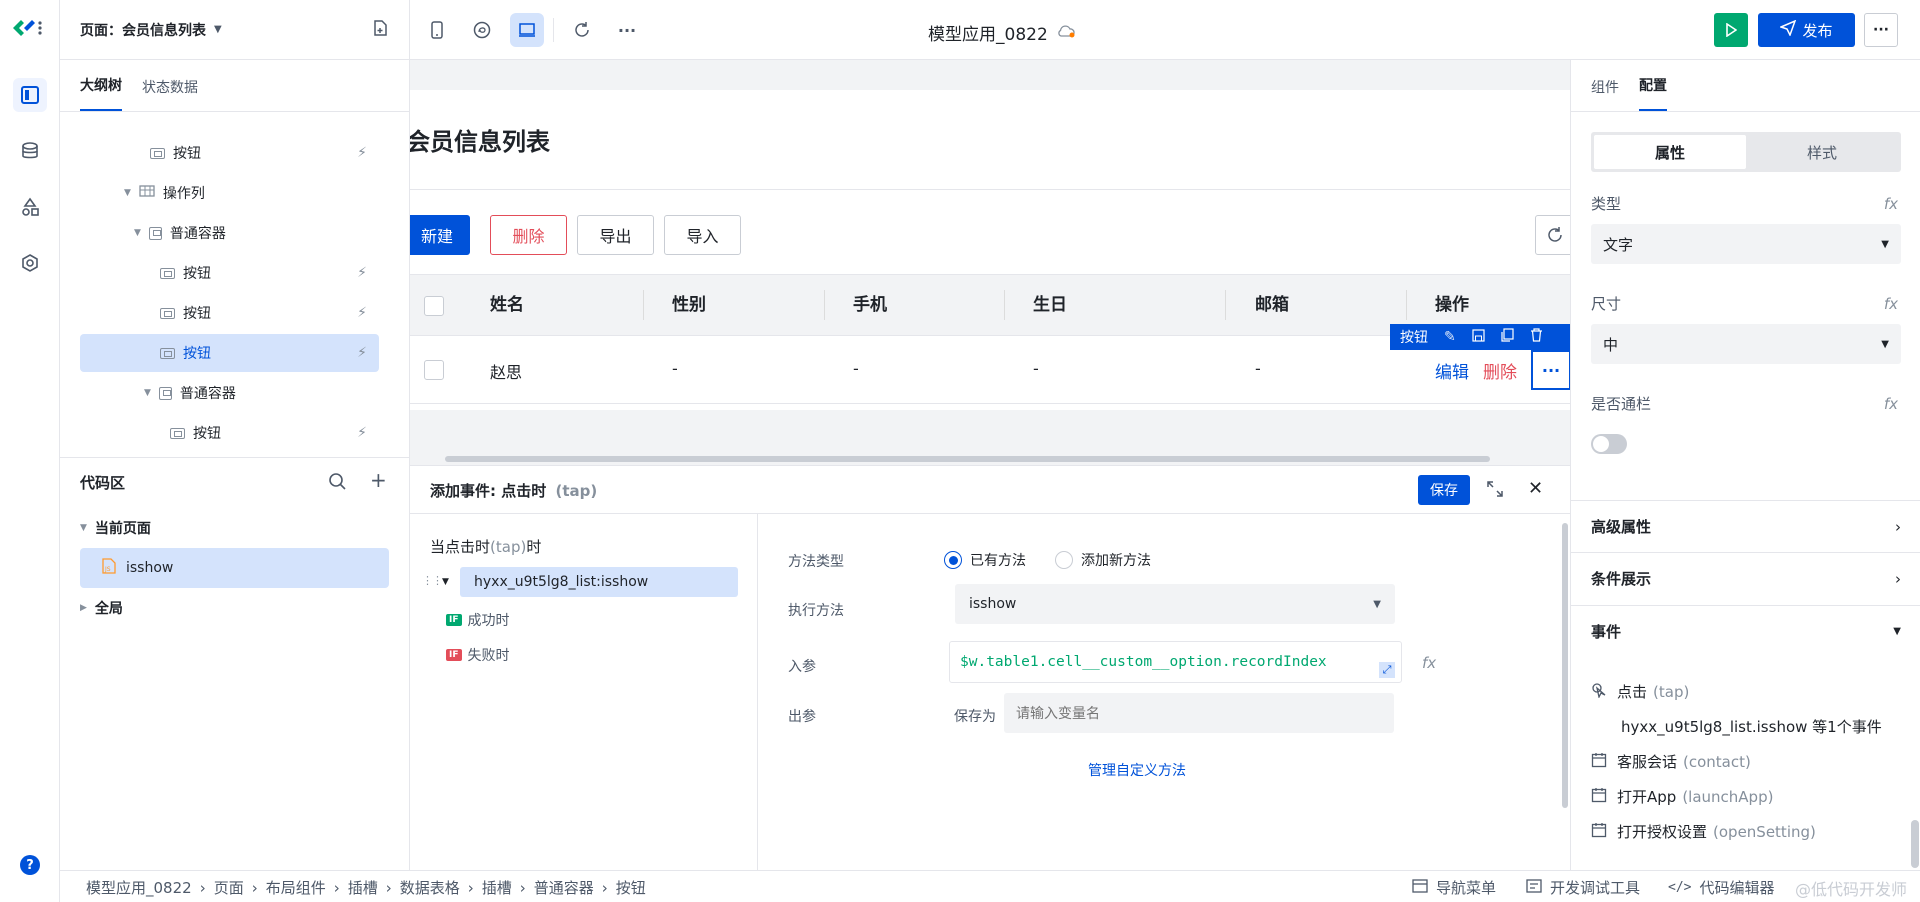  I want to click on current-page-group: ▼ 当前页面, so click(115, 528).